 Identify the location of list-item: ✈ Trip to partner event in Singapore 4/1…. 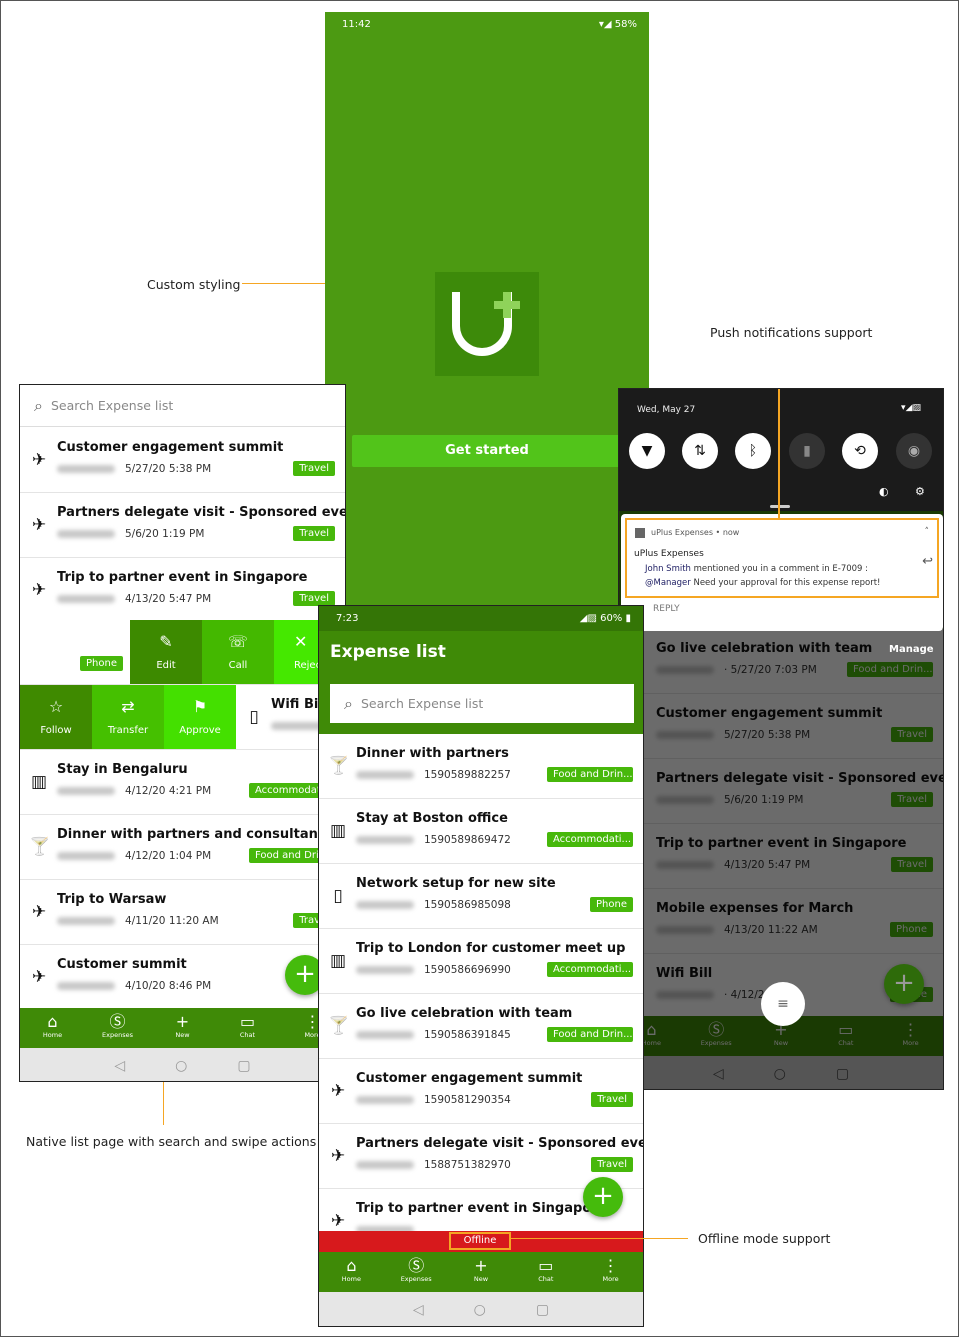
(182, 590).